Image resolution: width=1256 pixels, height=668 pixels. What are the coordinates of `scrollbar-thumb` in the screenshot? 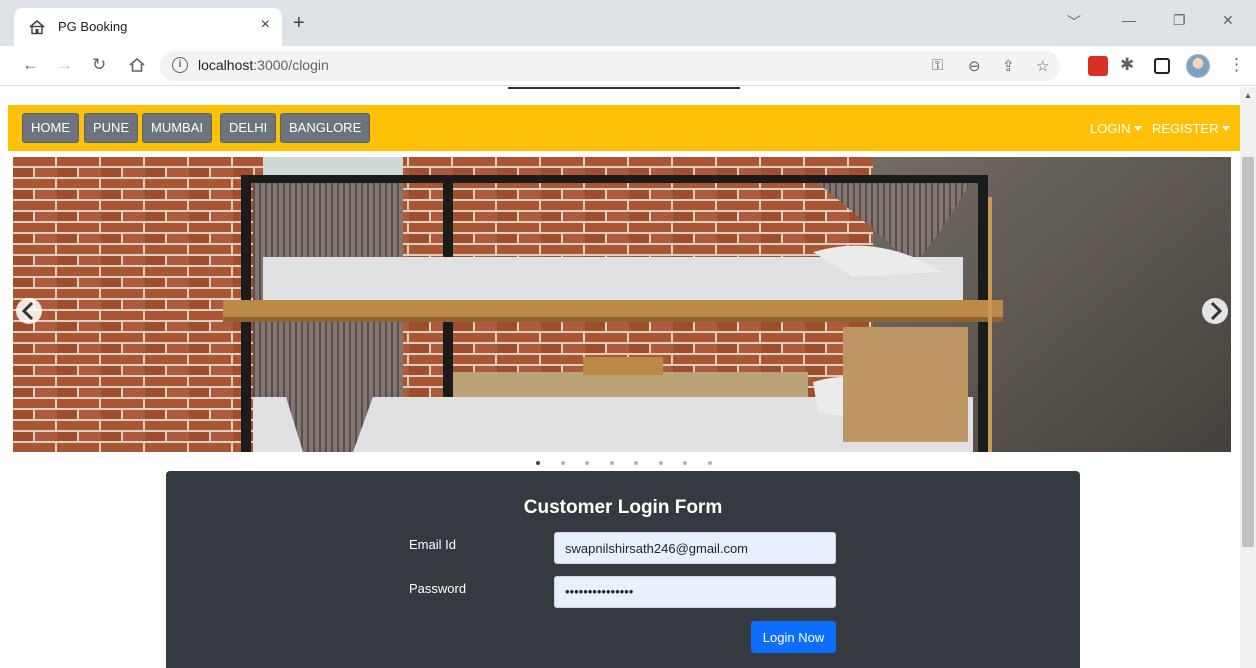 It's located at (1248, 352).